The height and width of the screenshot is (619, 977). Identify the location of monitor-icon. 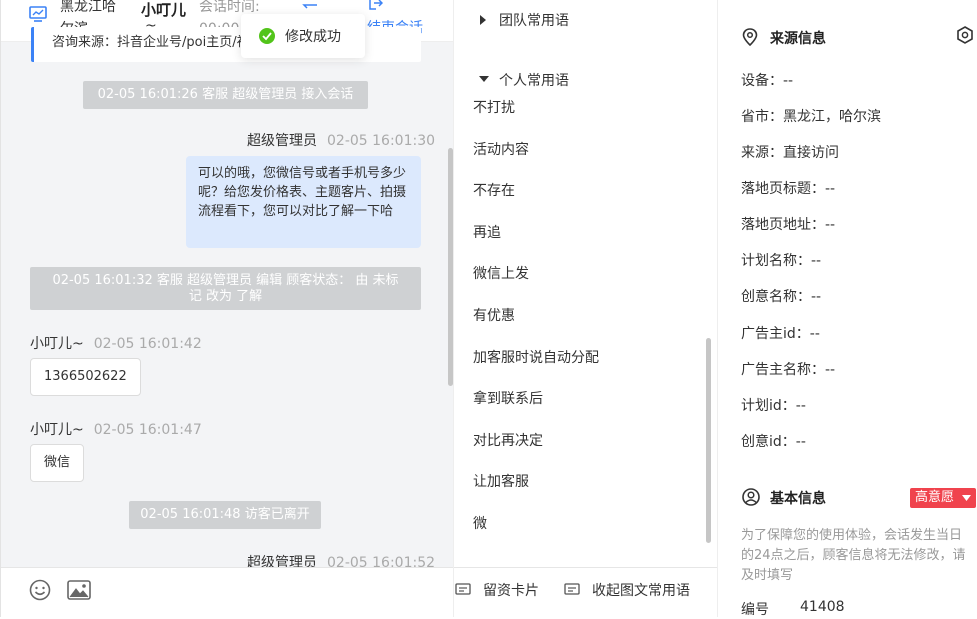
(38, 14).